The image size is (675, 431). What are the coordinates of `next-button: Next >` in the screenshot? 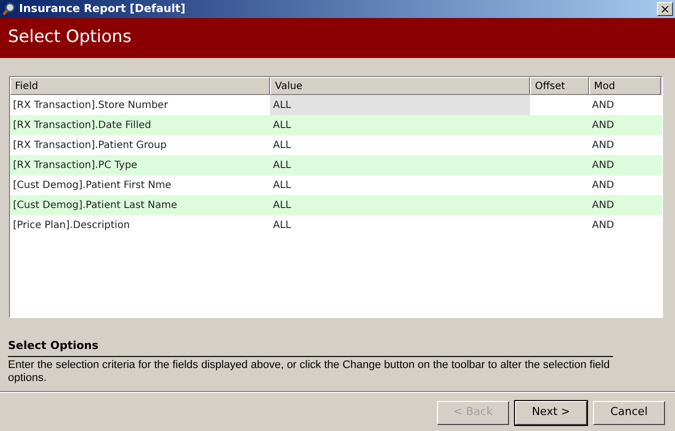 It's located at (551, 412).